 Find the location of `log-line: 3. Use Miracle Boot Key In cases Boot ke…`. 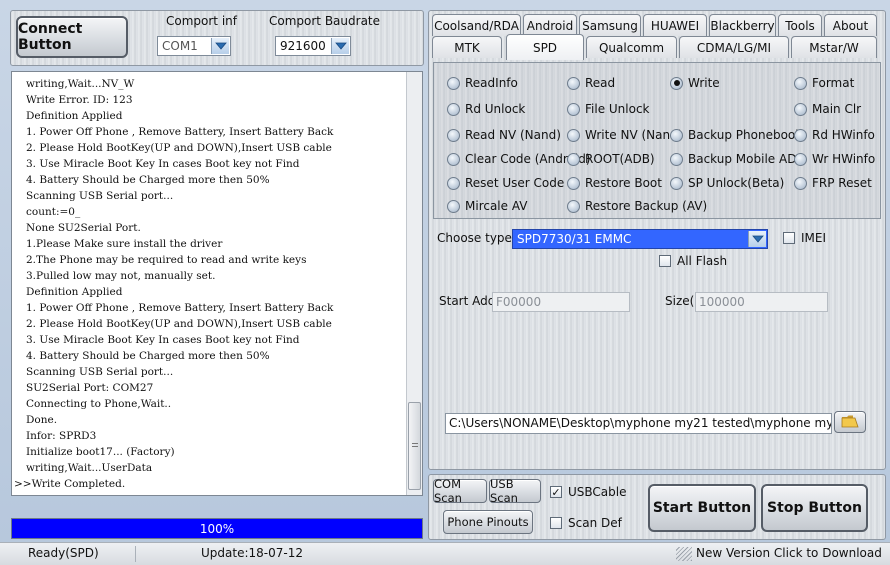

log-line: 3. Use Miracle Boot Key In cases Boot ke… is located at coordinates (163, 164).